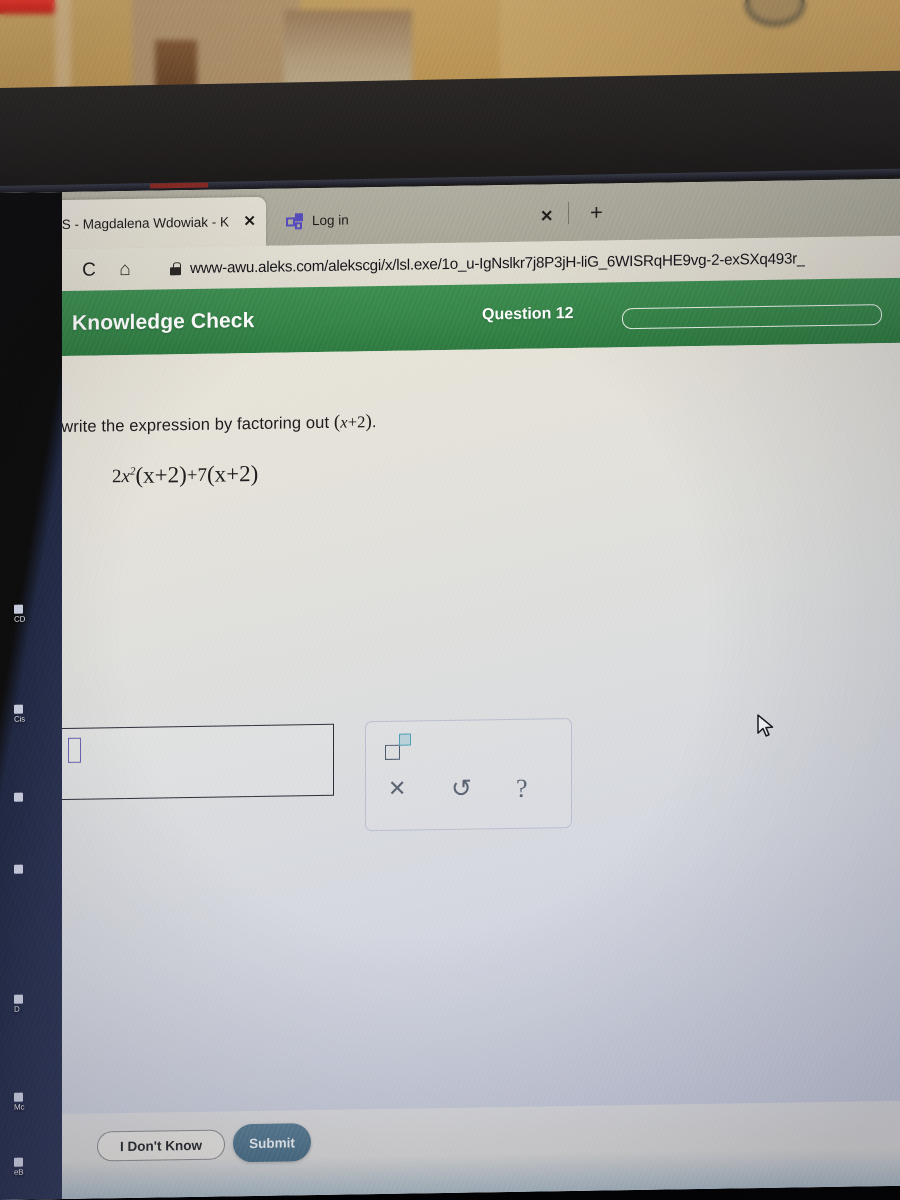  Describe the element at coordinates (568, 213) in the screenshot. I see `toolbar-divider` at that location.